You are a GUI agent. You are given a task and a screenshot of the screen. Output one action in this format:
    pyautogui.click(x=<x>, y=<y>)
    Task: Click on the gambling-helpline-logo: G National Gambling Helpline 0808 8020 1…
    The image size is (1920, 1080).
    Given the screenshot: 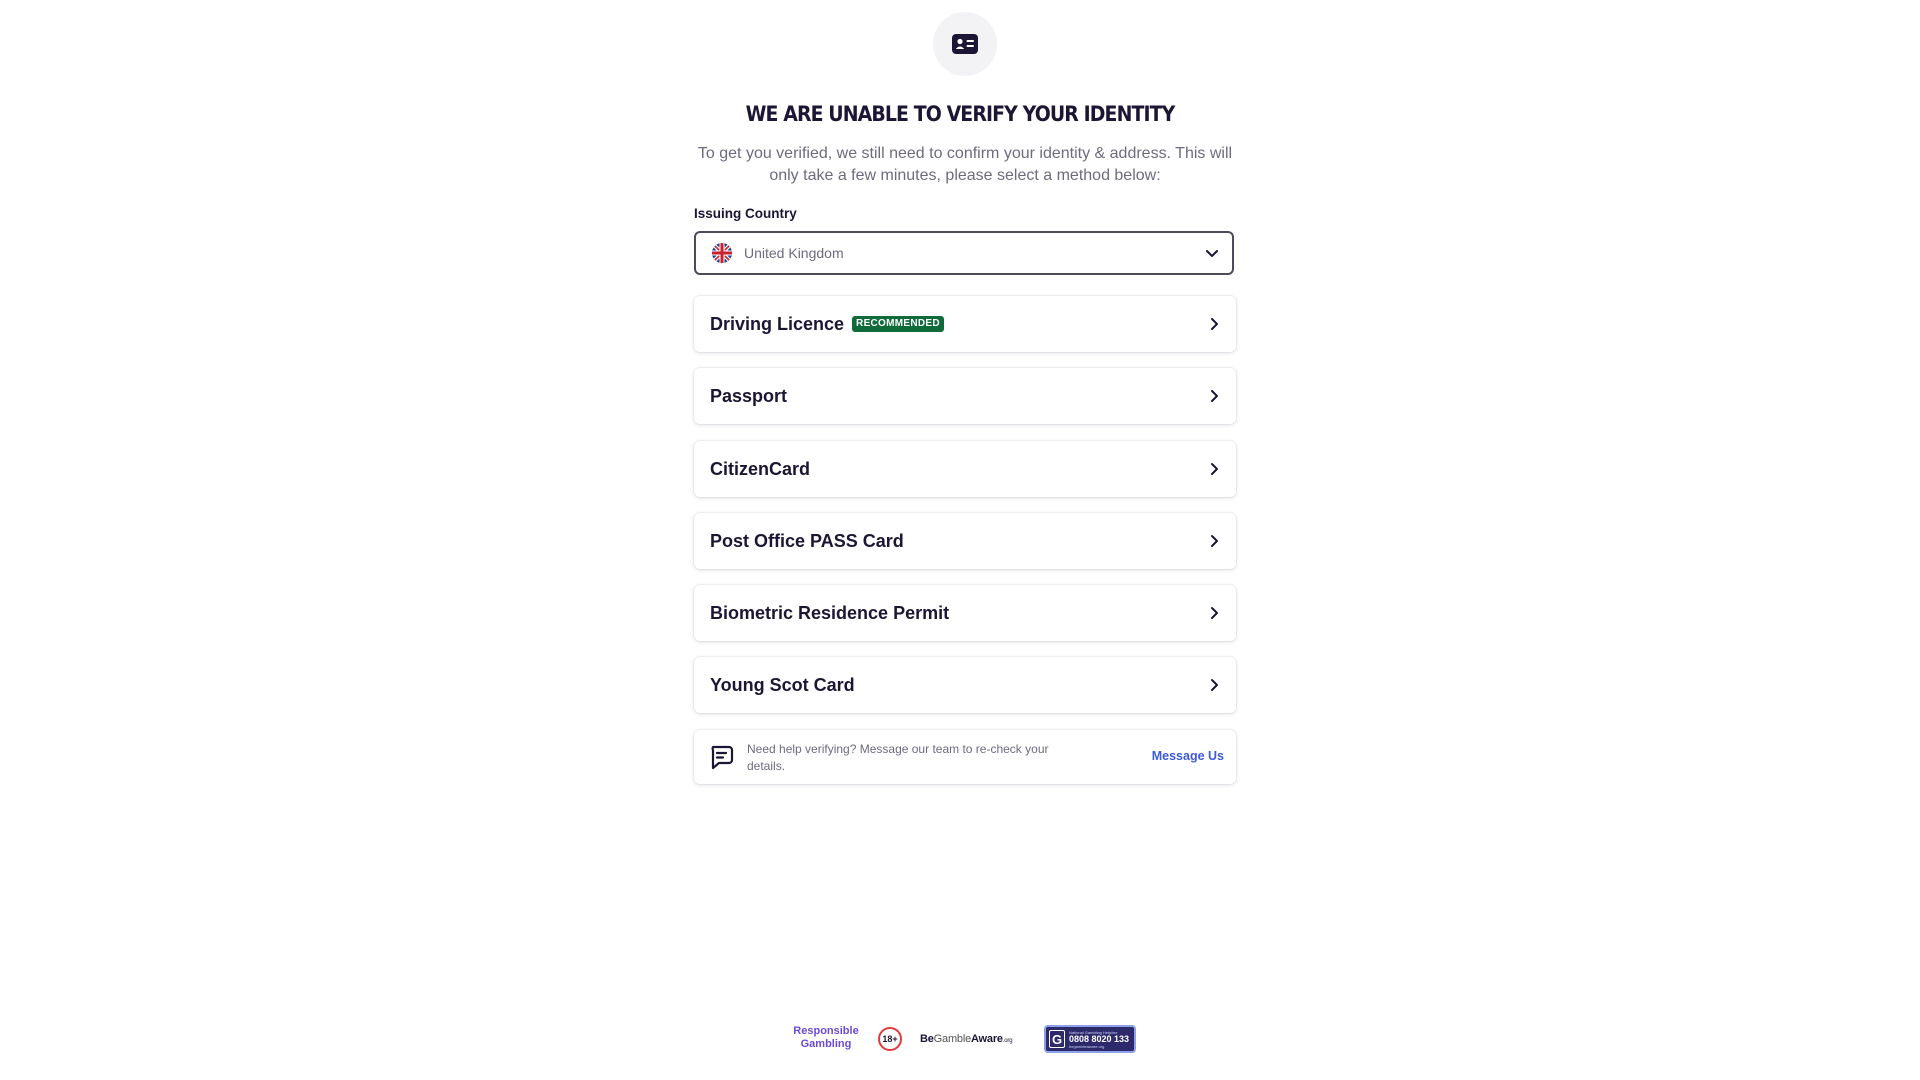 What is the action you would take?
    pyautogui.click(x=1090, y=1039)
    